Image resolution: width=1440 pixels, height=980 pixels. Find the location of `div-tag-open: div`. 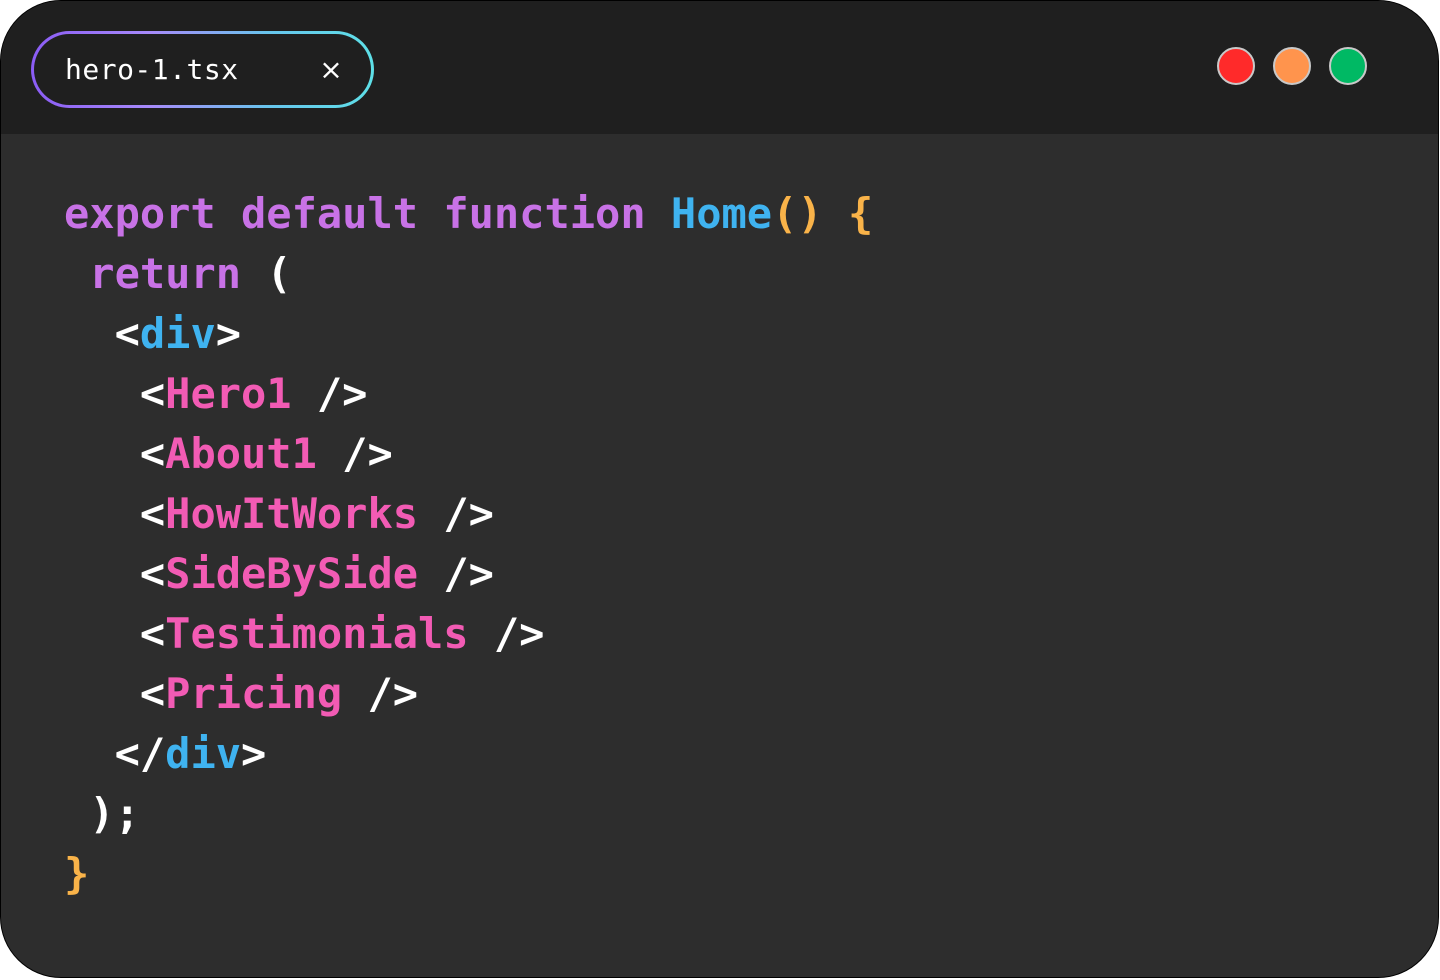

div-tag-open: div is located at coordinates (177, 333).